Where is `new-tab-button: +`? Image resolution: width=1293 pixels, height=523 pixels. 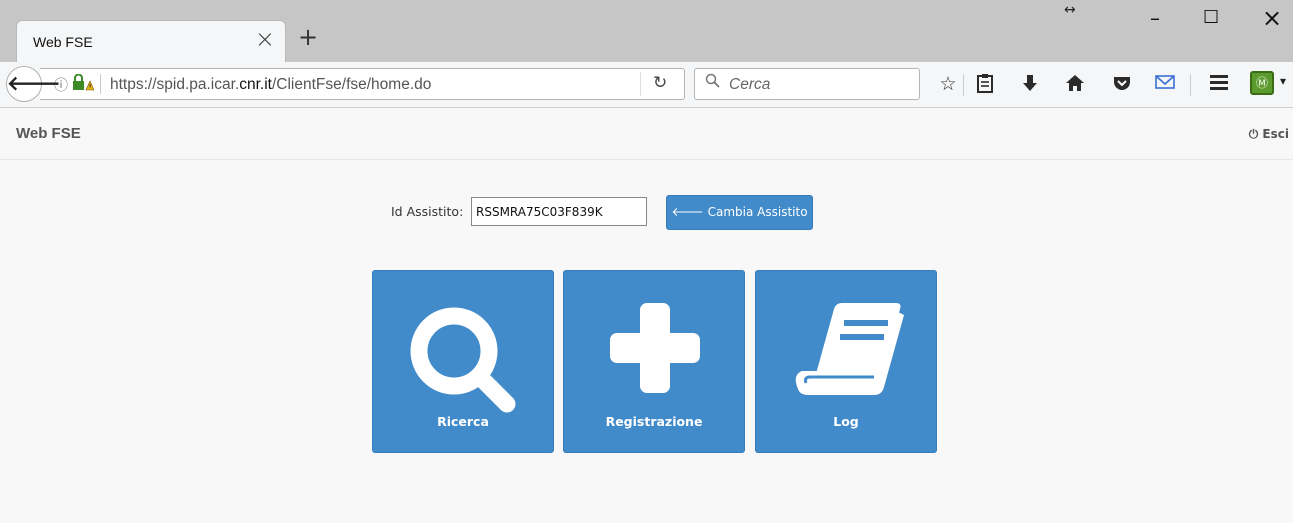 new-tab-button: + is located at coordinates (308, 37).